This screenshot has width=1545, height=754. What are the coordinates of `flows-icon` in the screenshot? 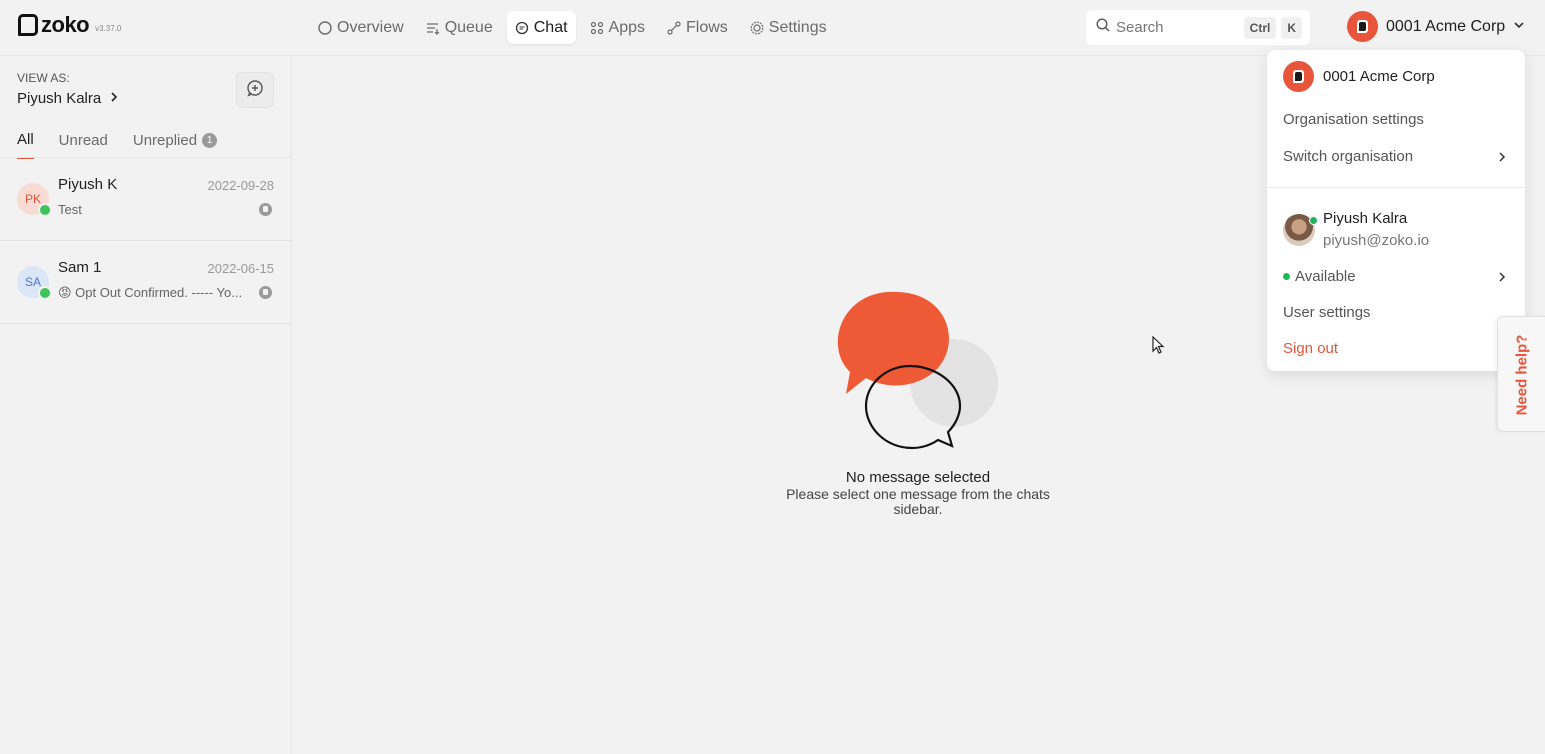 It's located at (674, 27).